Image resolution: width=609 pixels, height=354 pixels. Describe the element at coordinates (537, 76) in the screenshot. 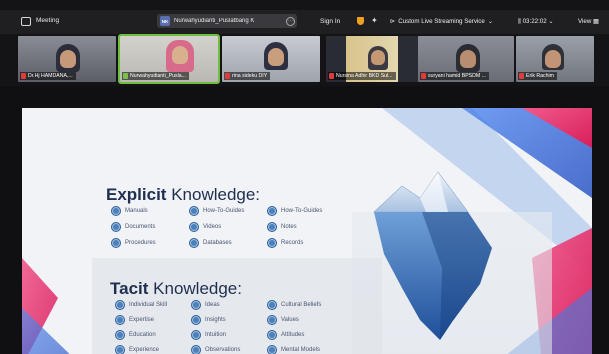

I see `participant-label: Erik Rachim` at that location.